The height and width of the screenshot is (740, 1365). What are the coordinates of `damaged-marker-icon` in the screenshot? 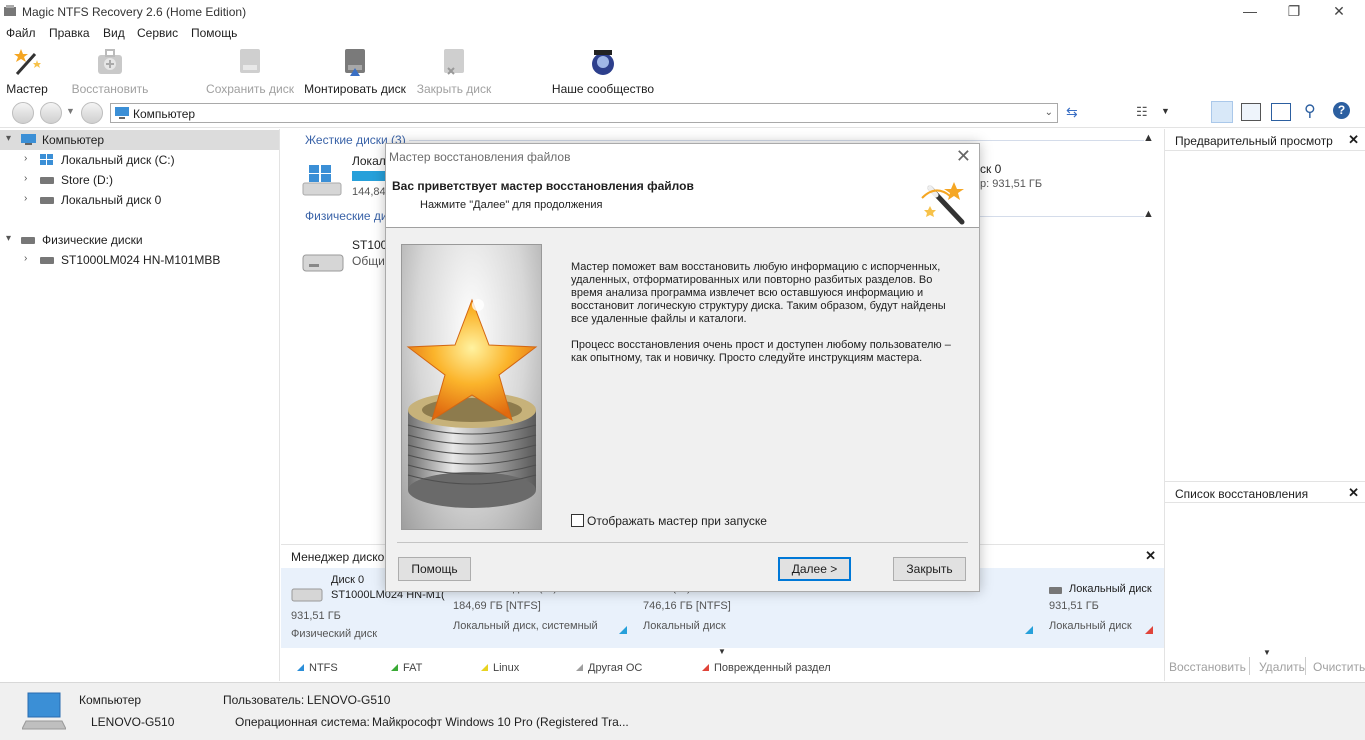 It's located at (1149, 630).